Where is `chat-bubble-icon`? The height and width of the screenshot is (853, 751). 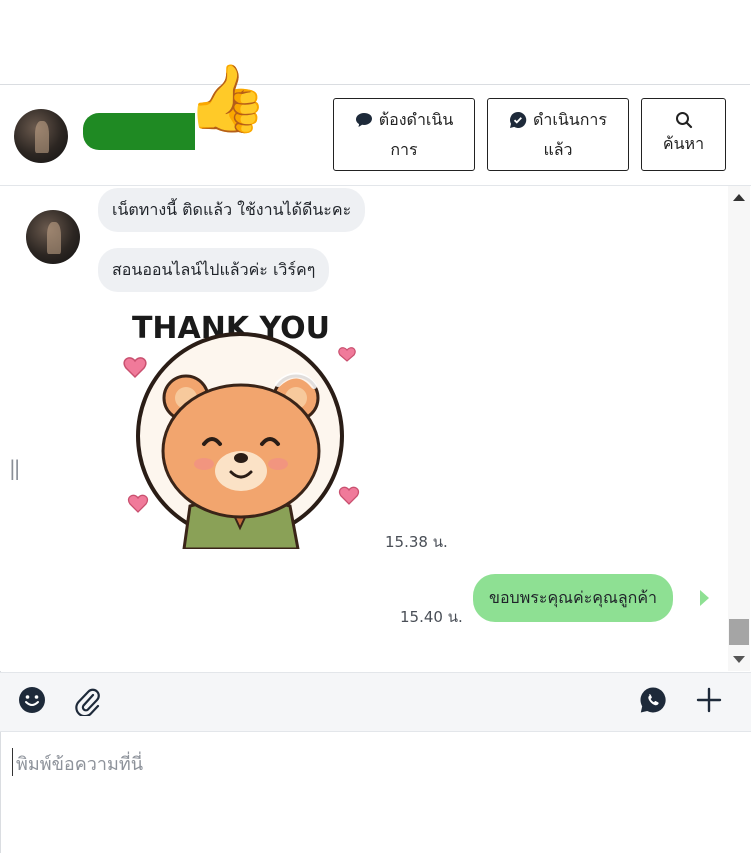
chat-bubble-icon is located at coordinates (364, 120).